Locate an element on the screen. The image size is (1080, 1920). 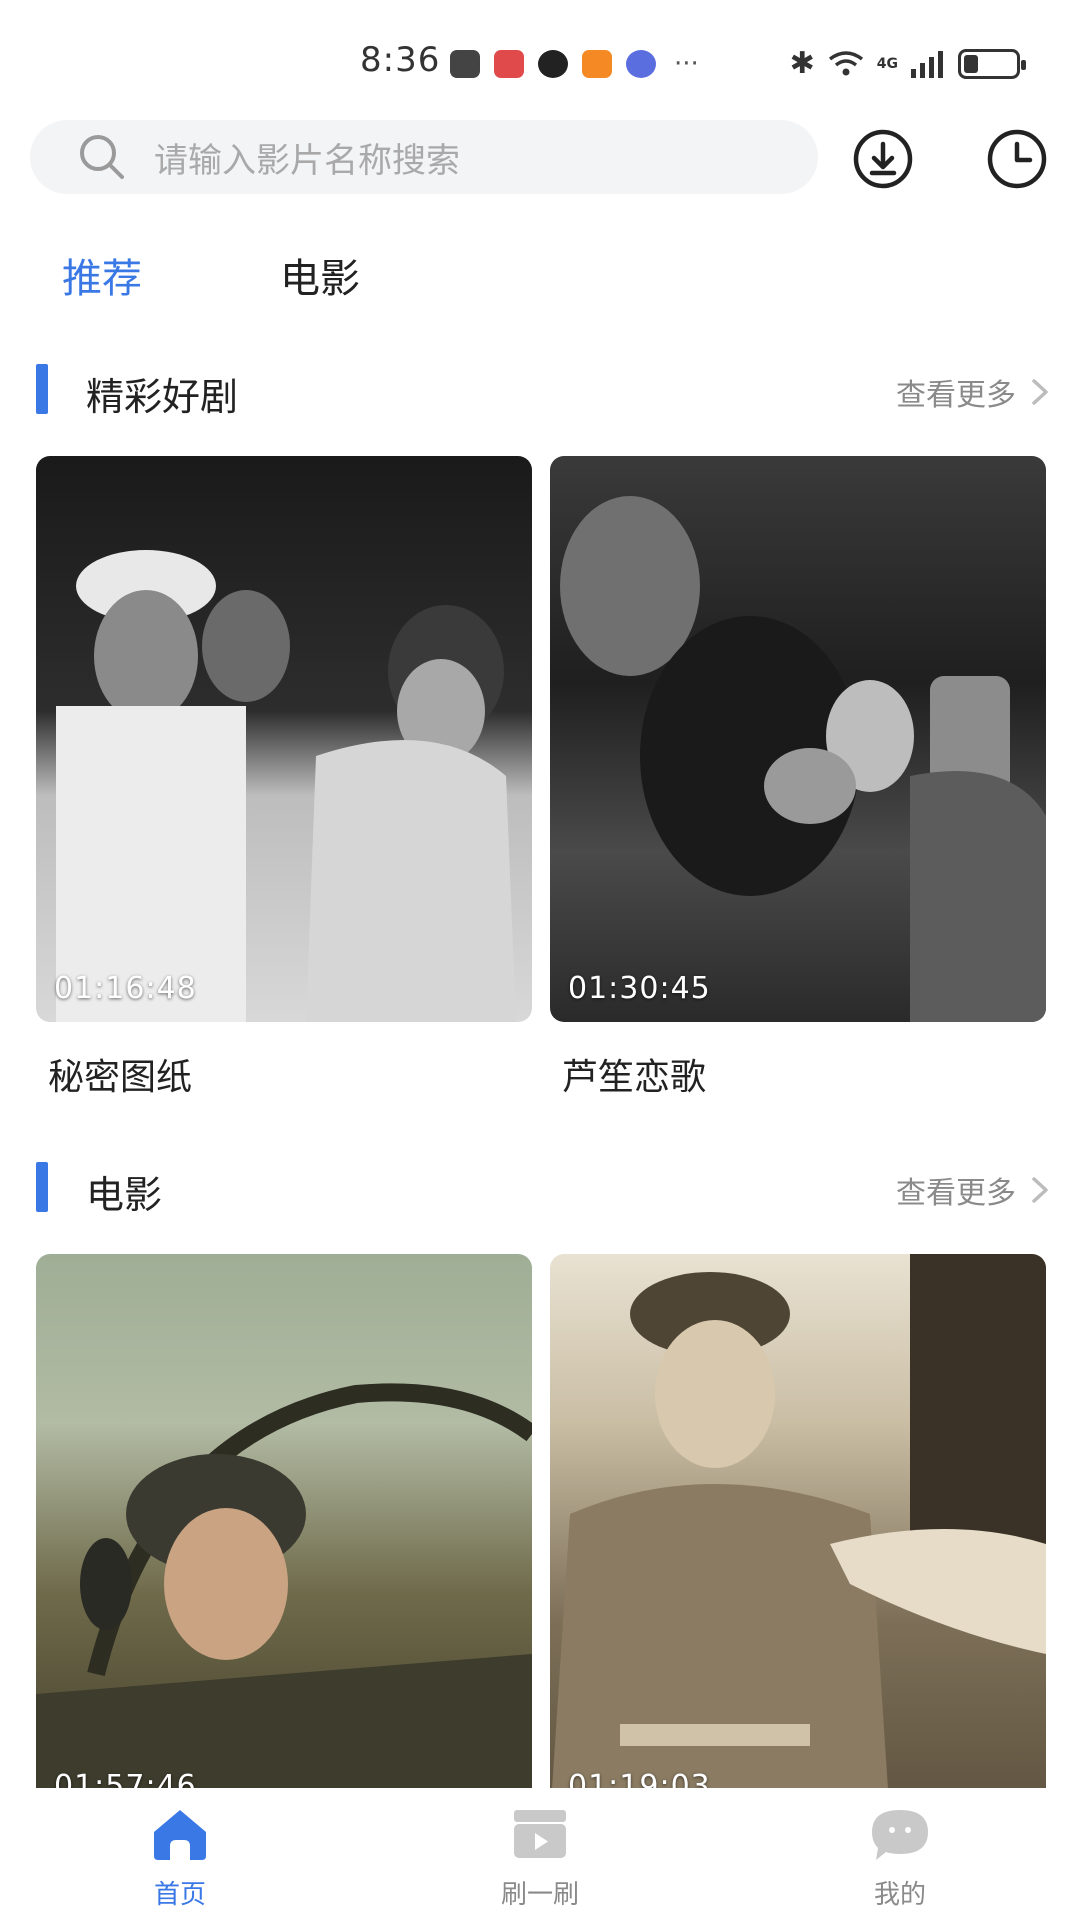
video-thumbnail: 01:19:03 is located at coordinates (798, 1537).